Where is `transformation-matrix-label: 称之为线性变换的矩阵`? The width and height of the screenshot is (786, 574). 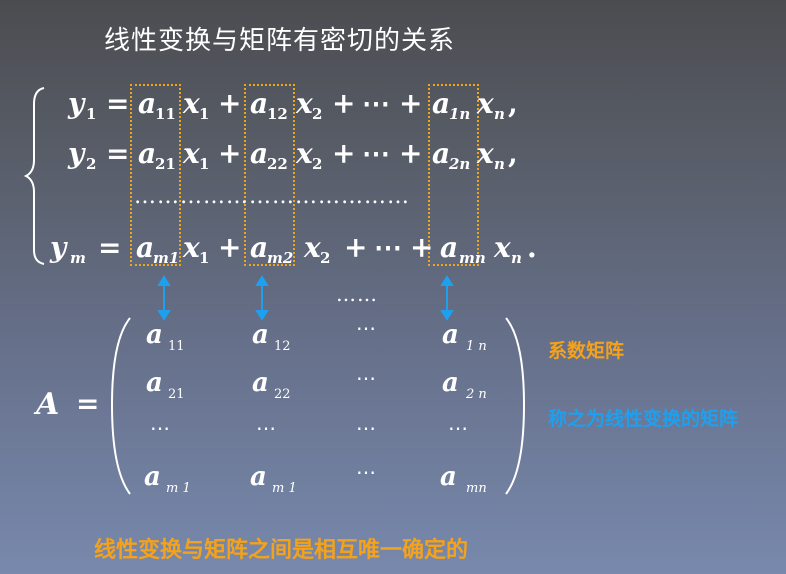
transformation-matrix-label: 称之为线性变换的矩阵 is located at coordinates (643, 419).